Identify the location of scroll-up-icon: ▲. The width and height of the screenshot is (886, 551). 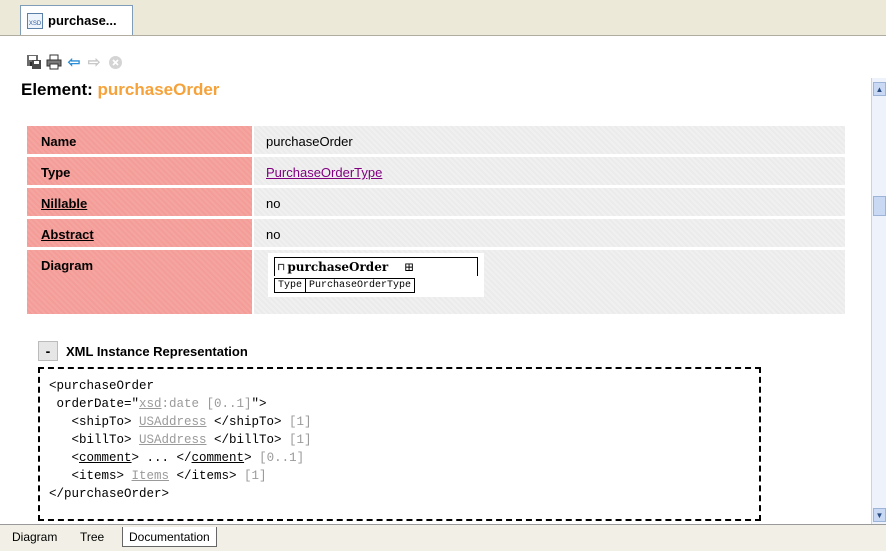
(879, 89).